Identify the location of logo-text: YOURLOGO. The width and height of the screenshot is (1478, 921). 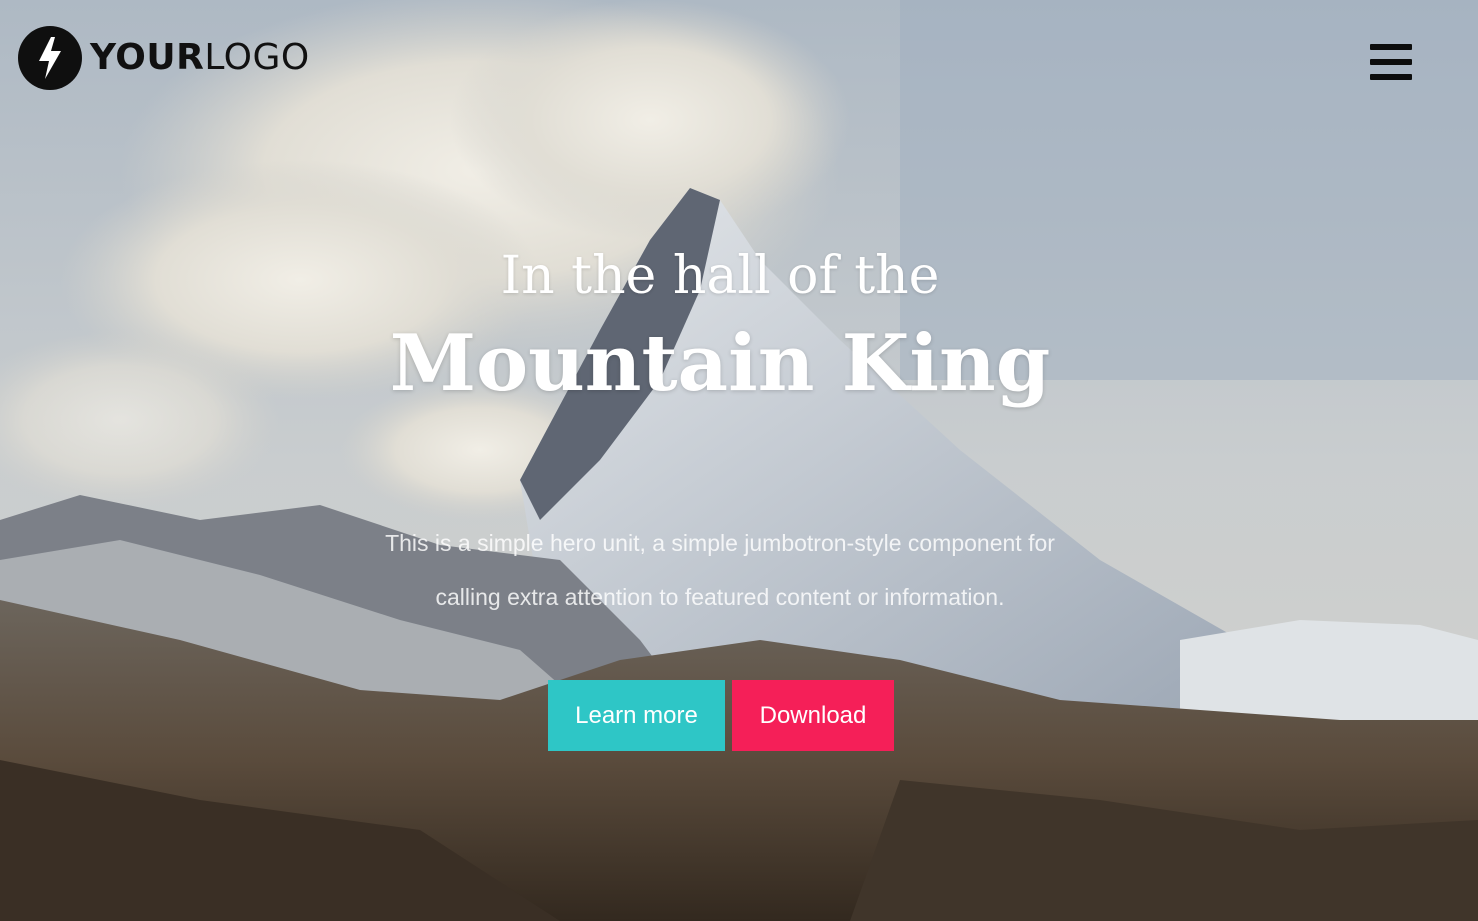
(200, 58).